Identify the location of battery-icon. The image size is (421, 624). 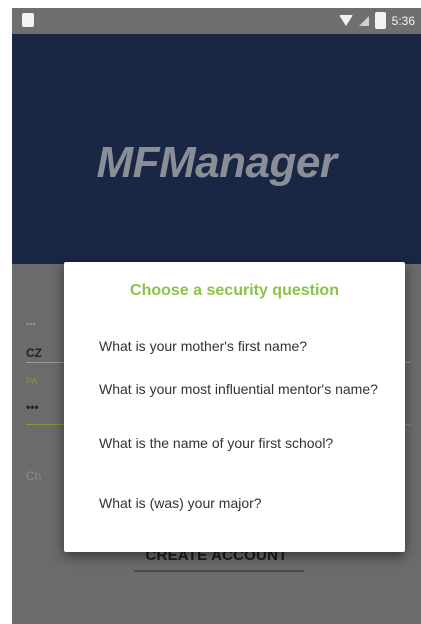
(380, 20).